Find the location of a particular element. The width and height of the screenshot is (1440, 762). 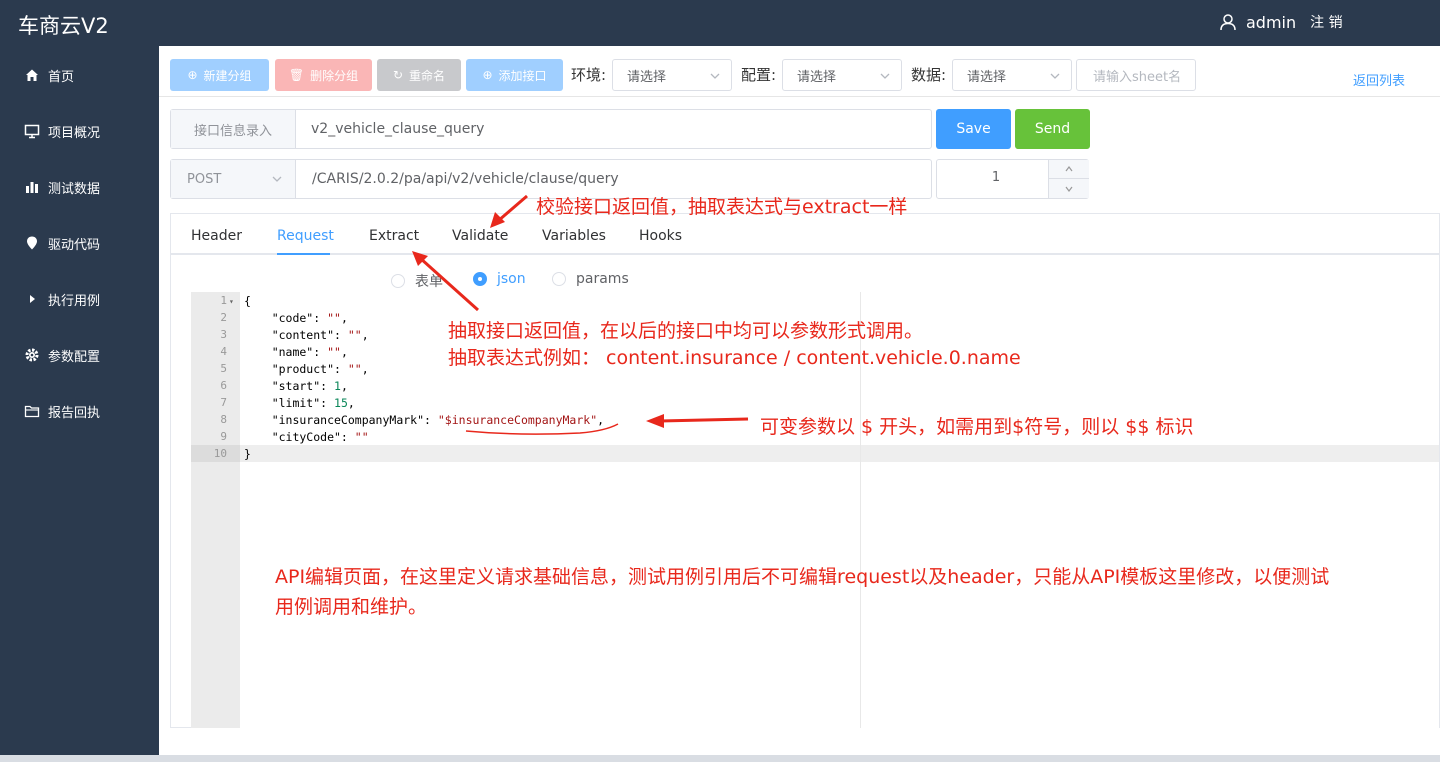

sidebar-item-label: 项目概况 is located at coordinates (74, 133).